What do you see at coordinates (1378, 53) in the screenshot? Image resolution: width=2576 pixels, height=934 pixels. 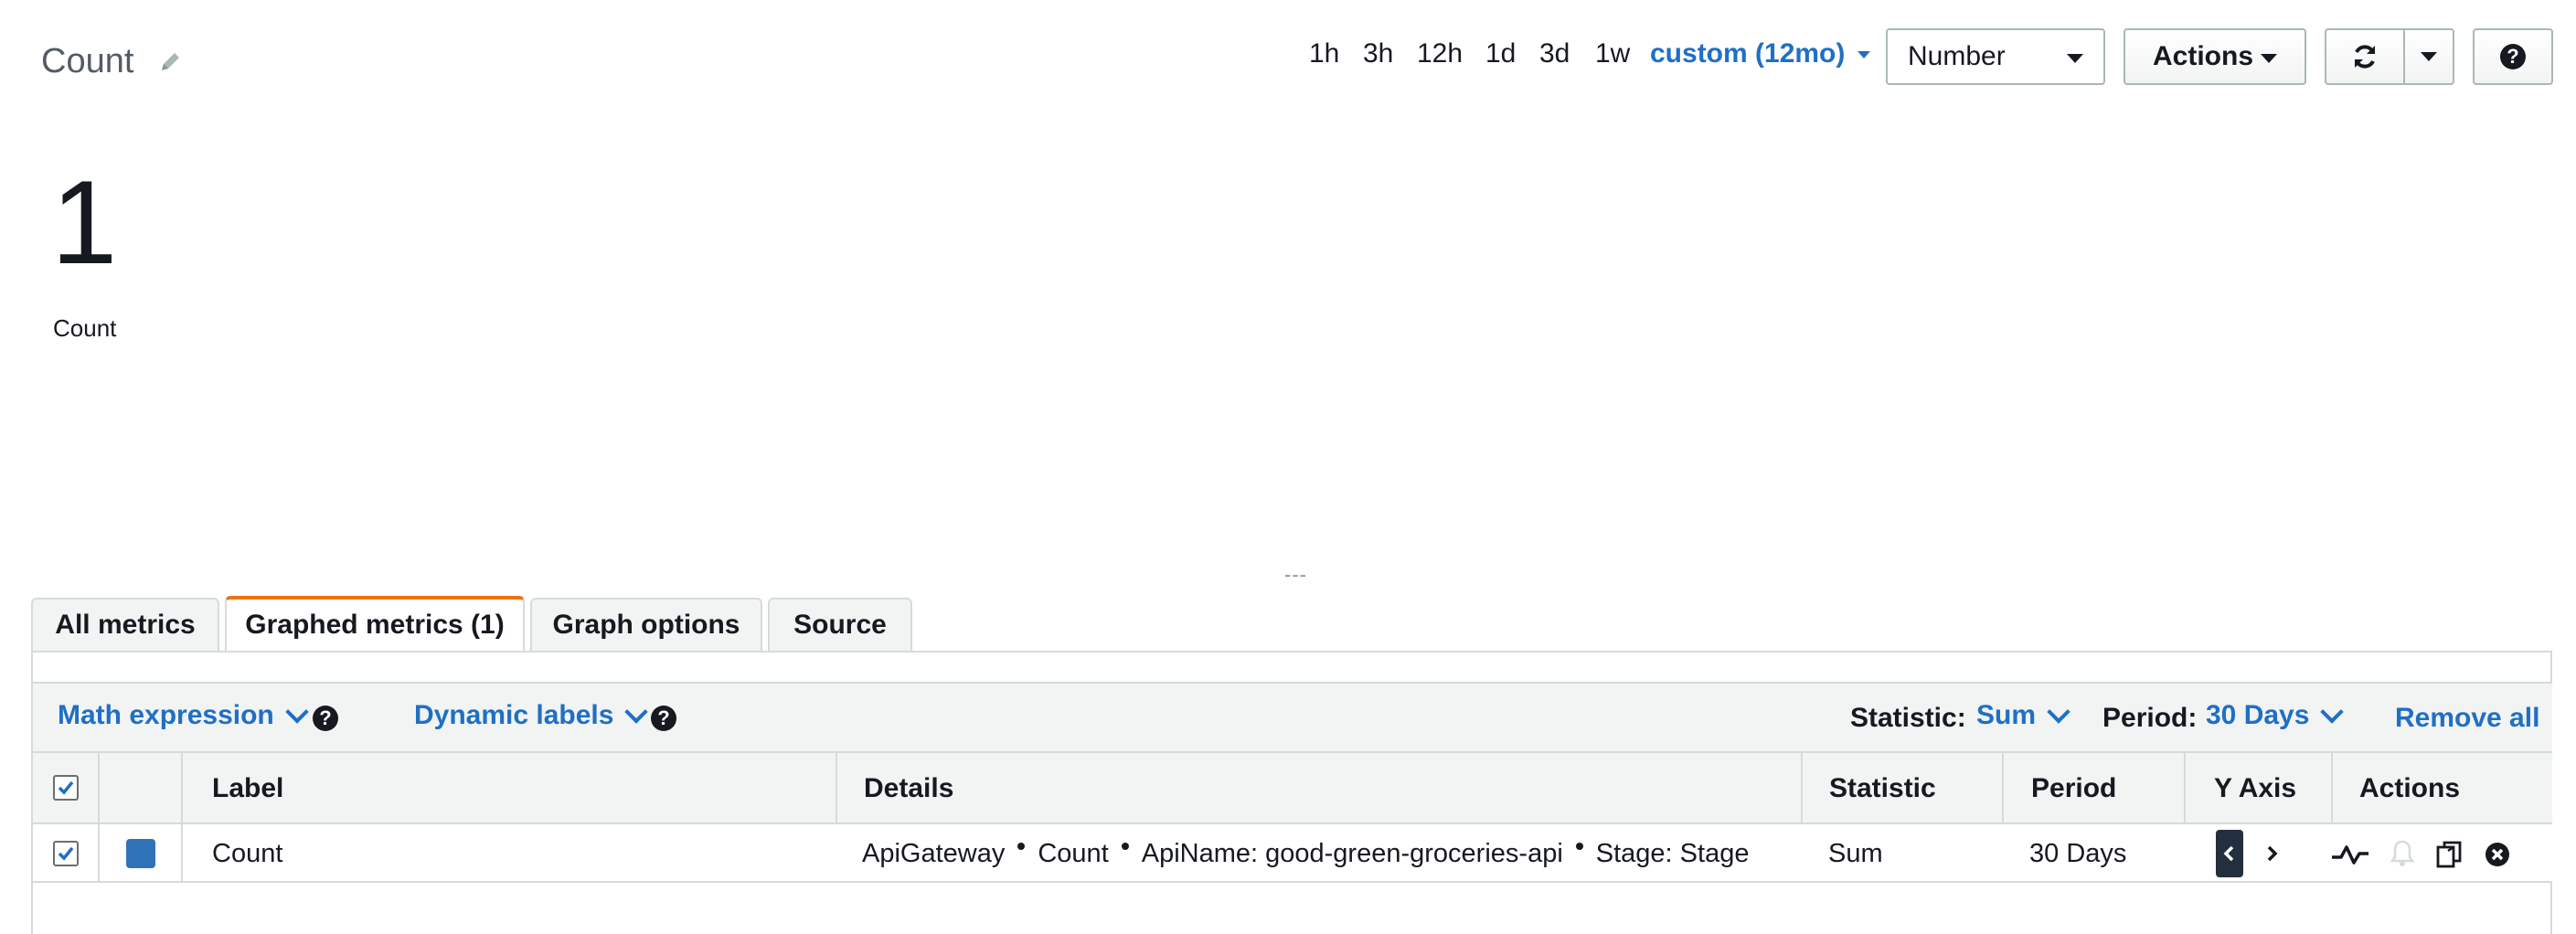 I see `range-3h: 3h` at bounding box center [1378, 53].